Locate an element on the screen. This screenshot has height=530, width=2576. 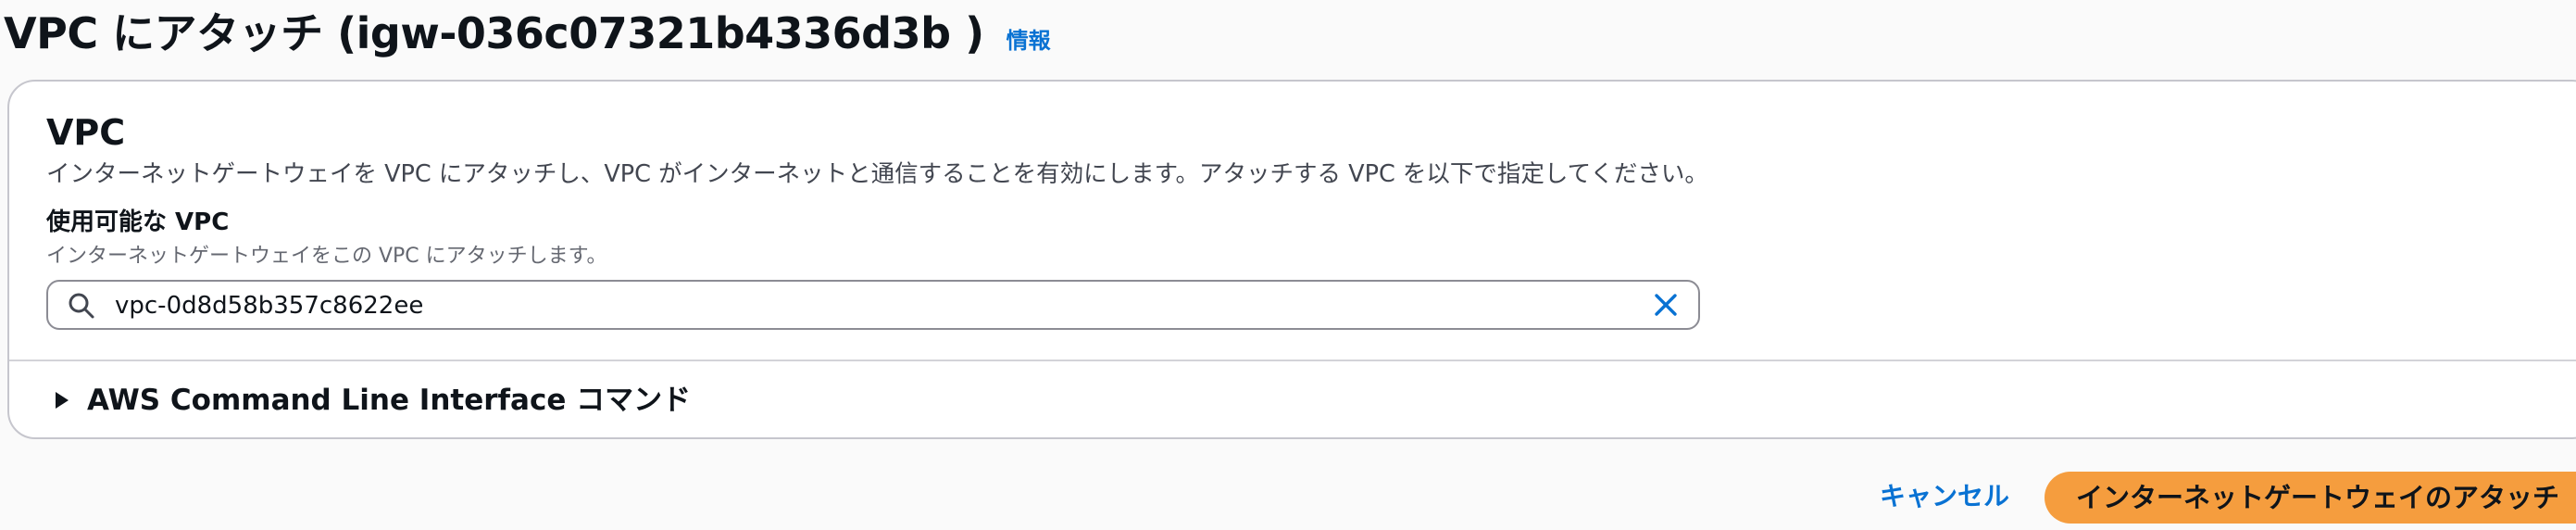
cli-commands-label: AWS Command Line Interface コマンド is located at coordinates (389, 400).